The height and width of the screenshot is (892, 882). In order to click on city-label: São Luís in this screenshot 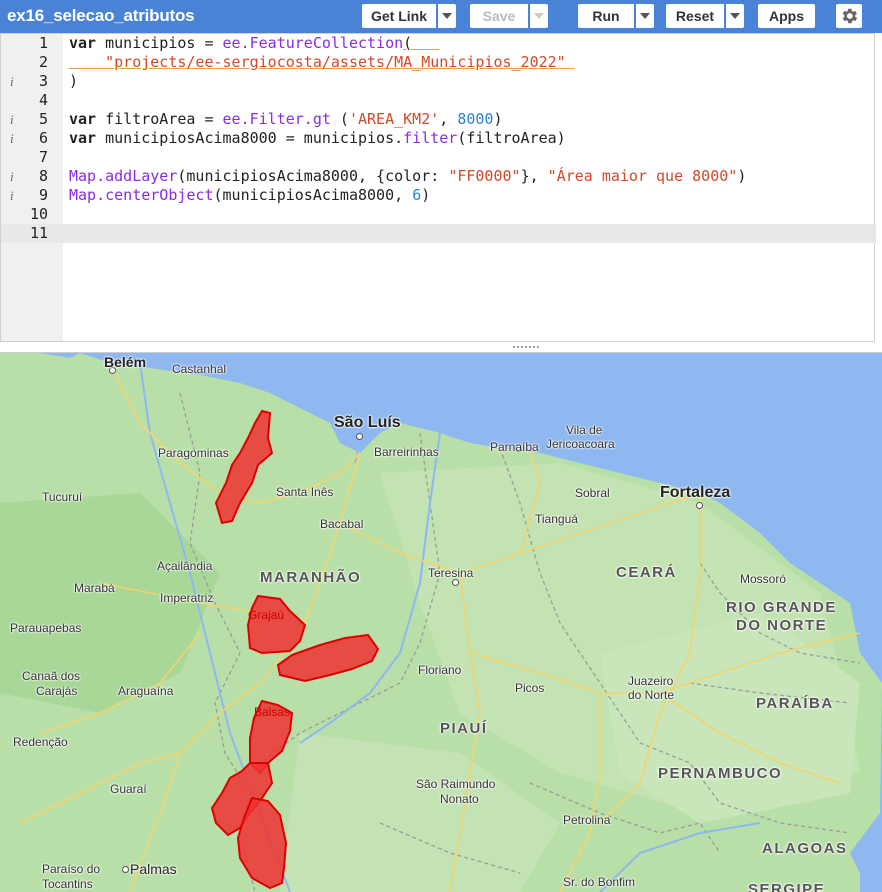, I will do `click(367, 422)`.